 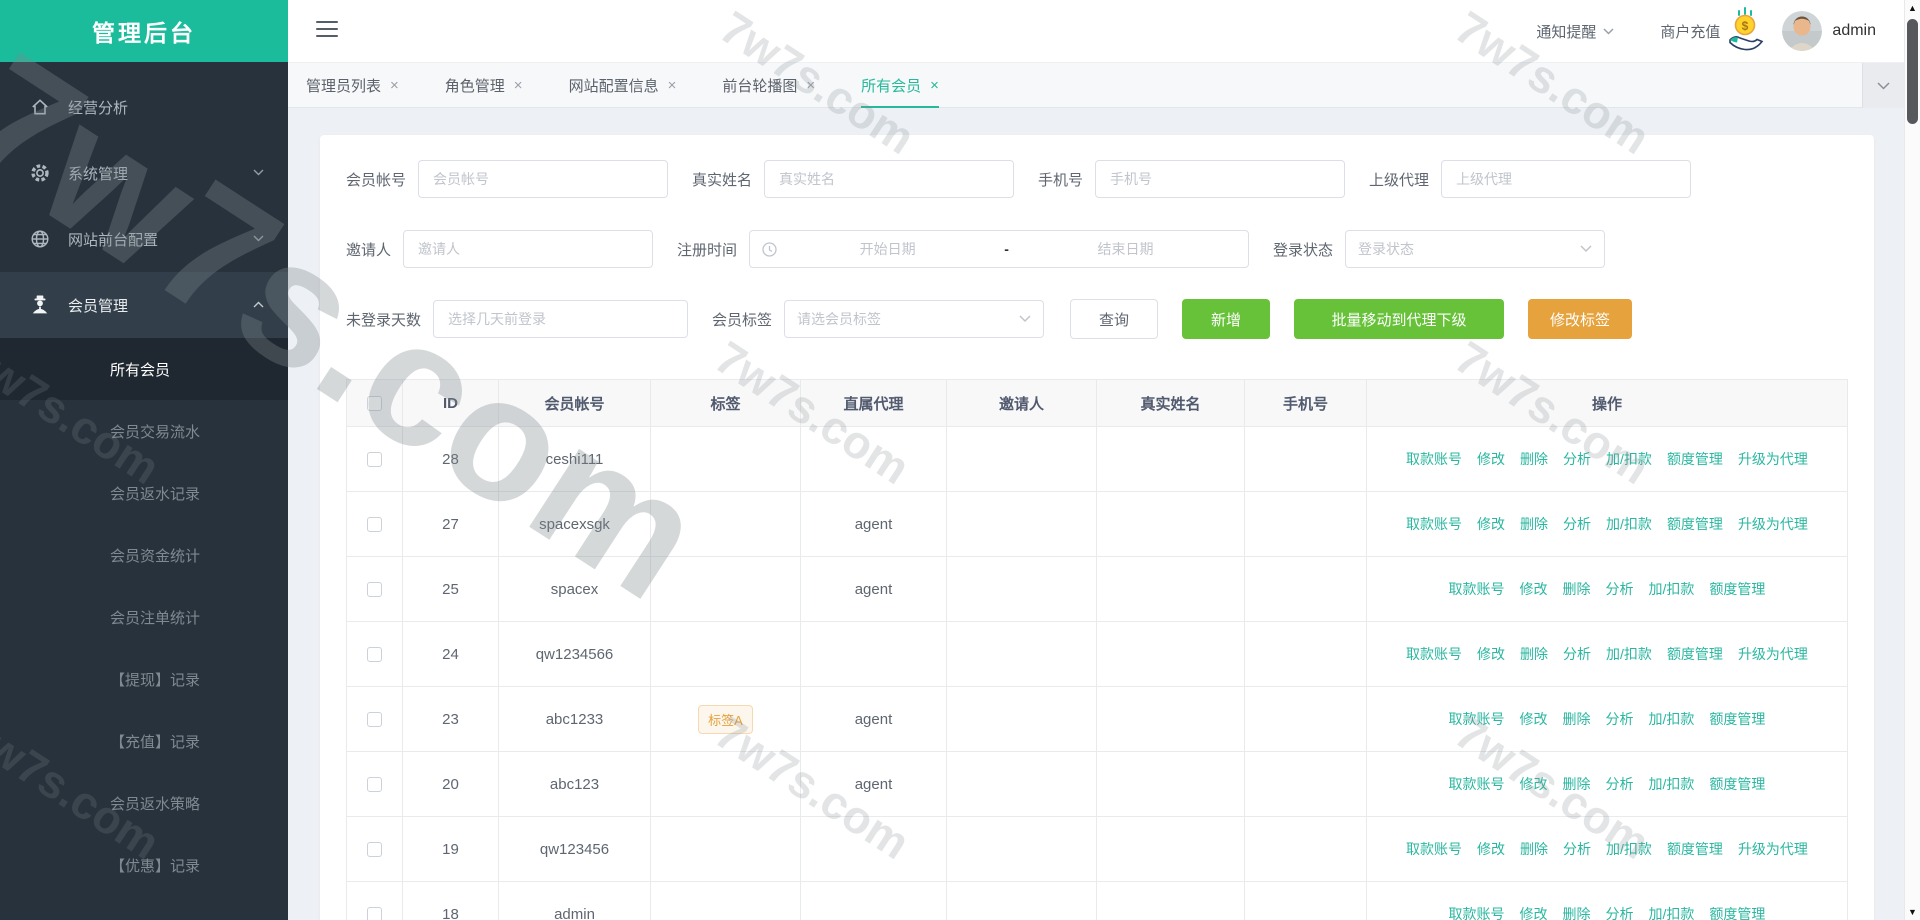 I want to click on add-button: 新增, so click(x=1226, y=319).